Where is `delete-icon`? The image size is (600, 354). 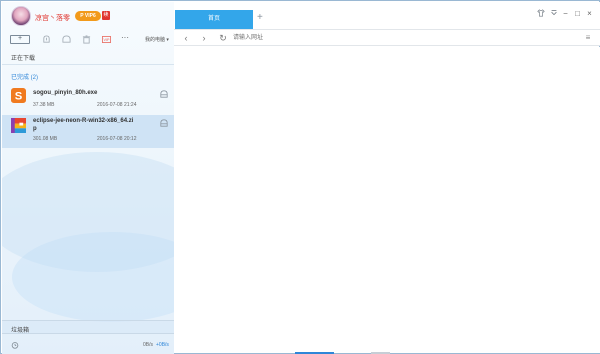 delete-icon is located at coordinates (86, 39).